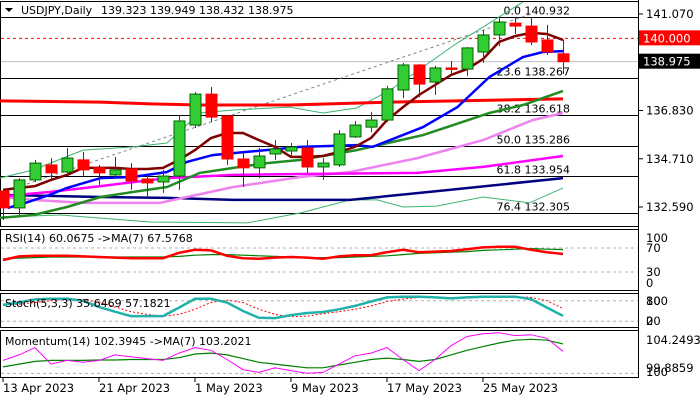 The width and height of the screenshot is (700, 400). Describe the element at coordinates (128, 341) in the screenshot. I see `momentum-label: Momentum(14) 102.3945 ->MA(7) 103.2021` at that location.